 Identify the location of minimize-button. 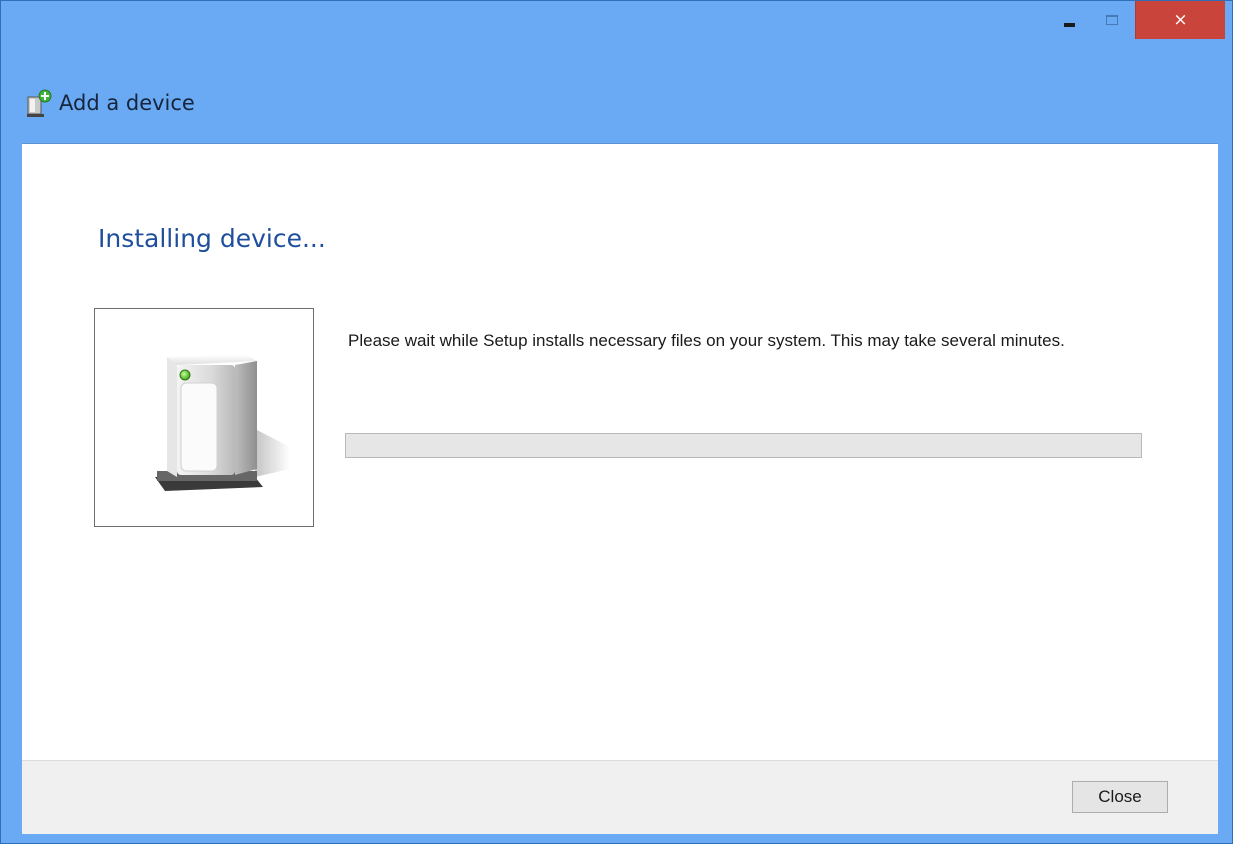
(1069, 20).